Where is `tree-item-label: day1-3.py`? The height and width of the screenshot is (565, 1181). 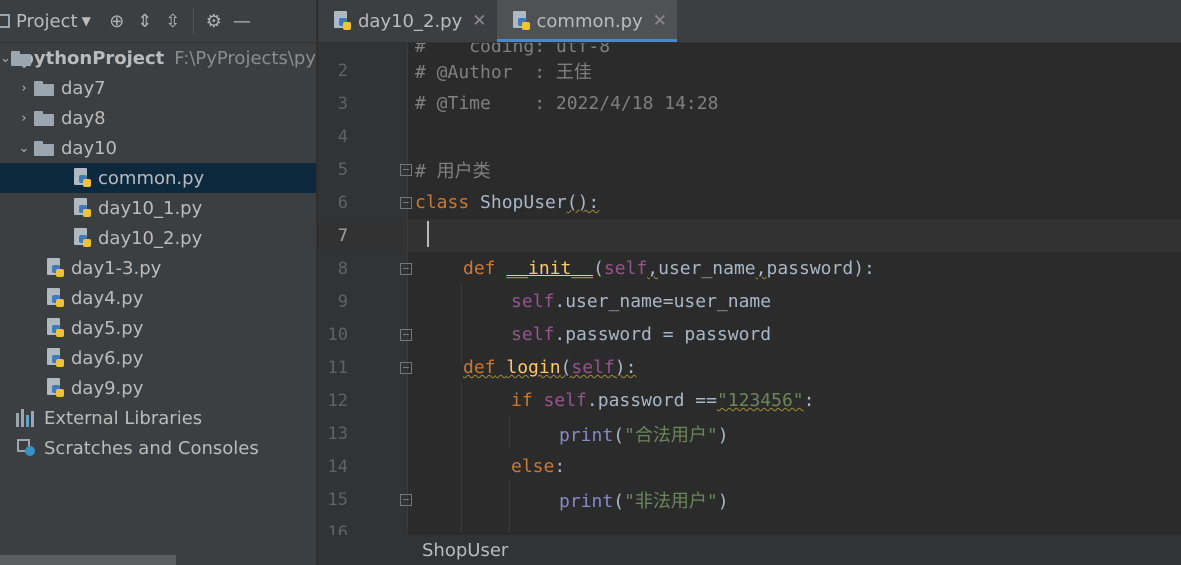
tree-item-label: day1-3.py is located at coordinates (116, 268).